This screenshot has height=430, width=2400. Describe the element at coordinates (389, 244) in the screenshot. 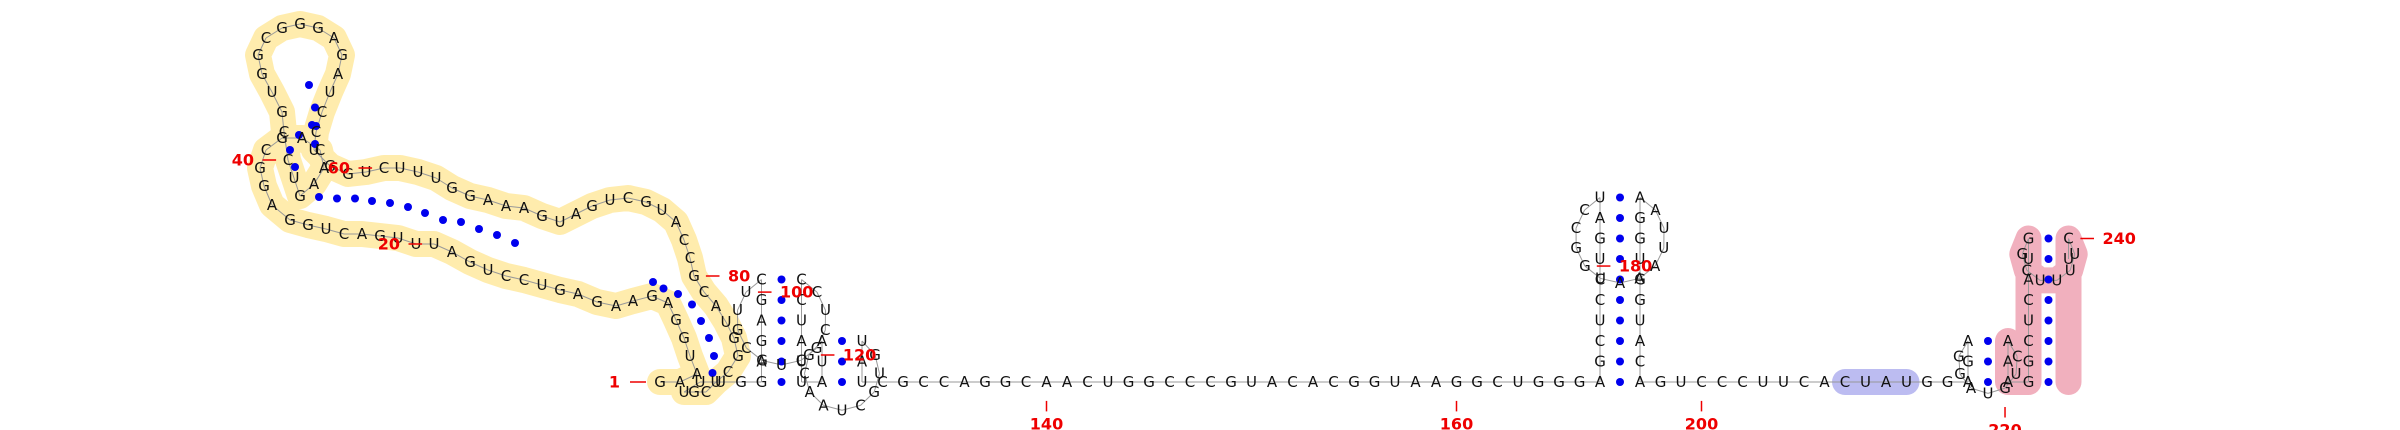

I see `position-label-20: 20` at that location.